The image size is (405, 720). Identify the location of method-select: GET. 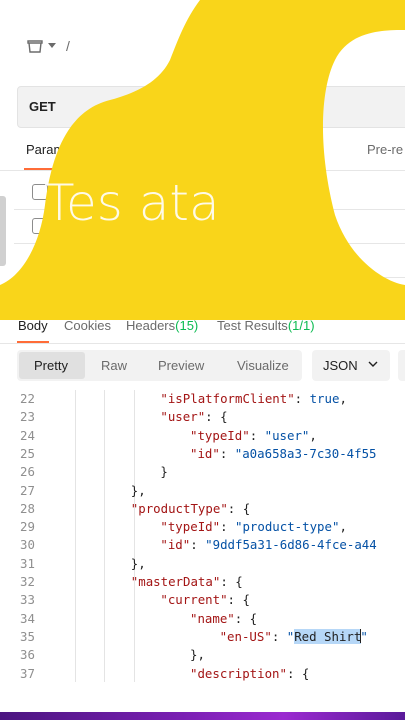
(42, 106).